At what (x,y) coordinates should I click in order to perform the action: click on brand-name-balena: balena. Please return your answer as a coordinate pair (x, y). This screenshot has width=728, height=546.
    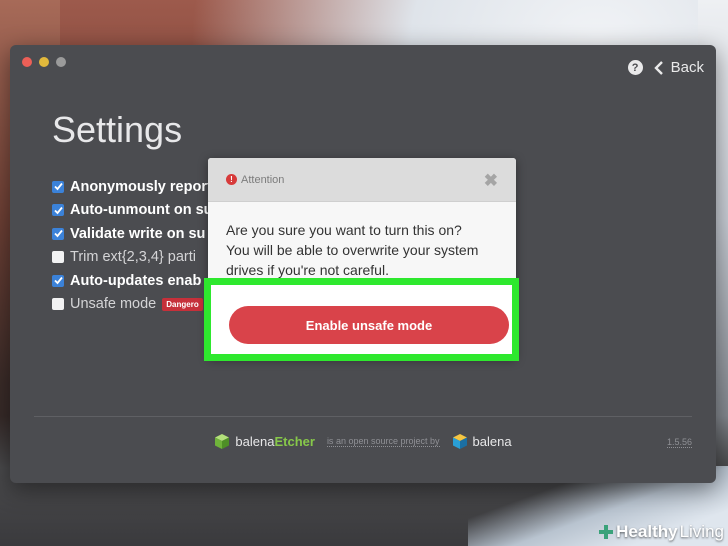
    Looking at the image, I should click on (255, 441).